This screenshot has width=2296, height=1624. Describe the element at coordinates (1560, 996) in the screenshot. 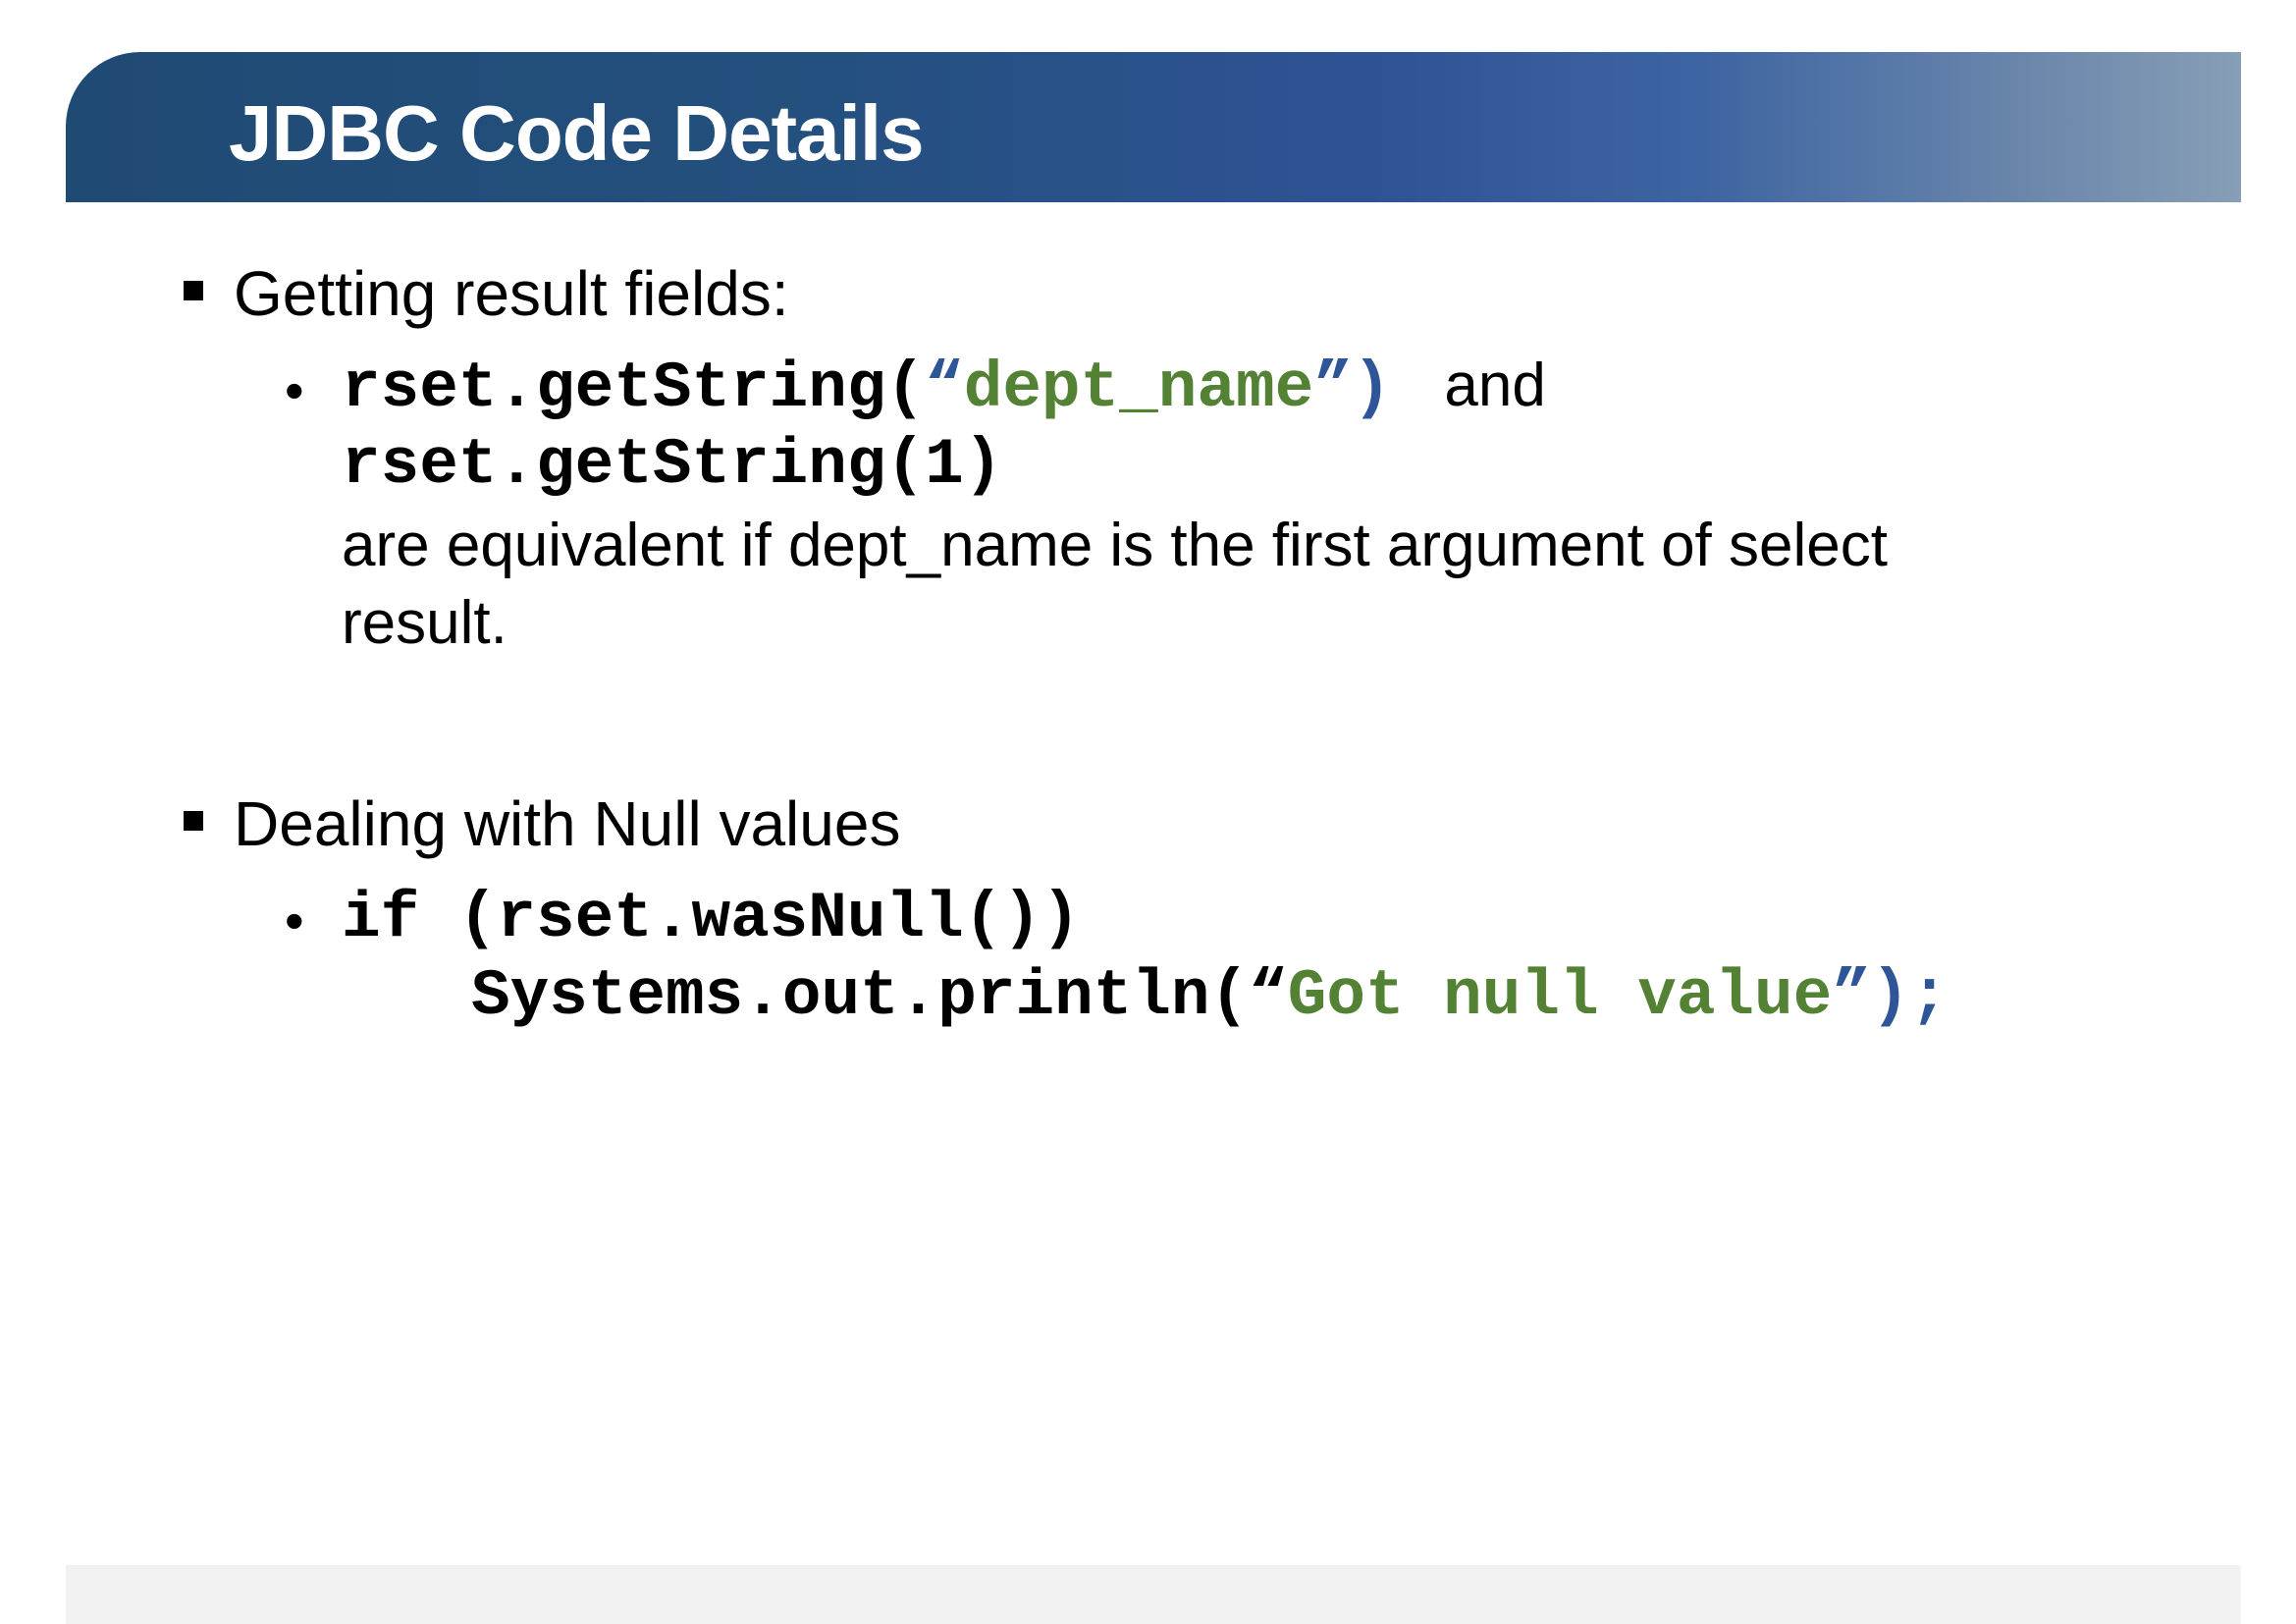

I see `code-string-got-null-value: Got null value` at that location.